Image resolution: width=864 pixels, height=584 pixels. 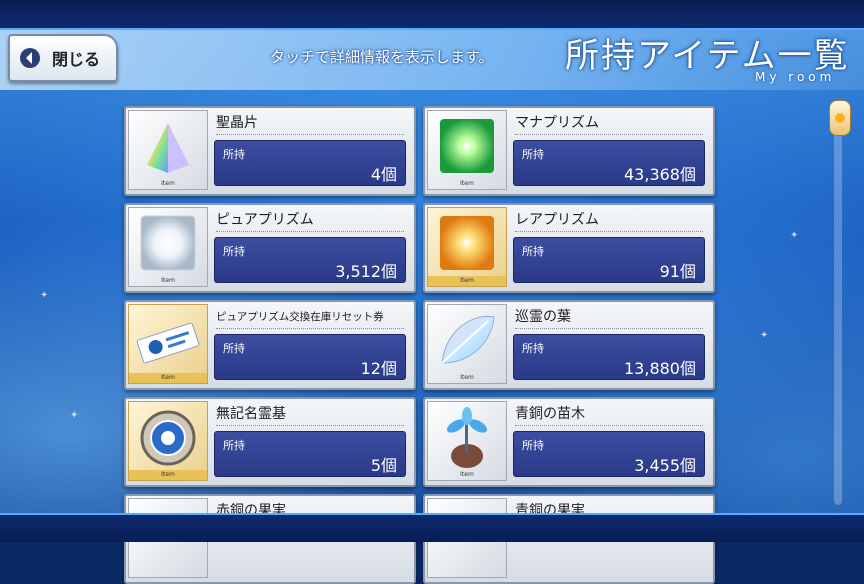 I want to click on quantity-panel: 所持 4個, so click(x=310, y=163).